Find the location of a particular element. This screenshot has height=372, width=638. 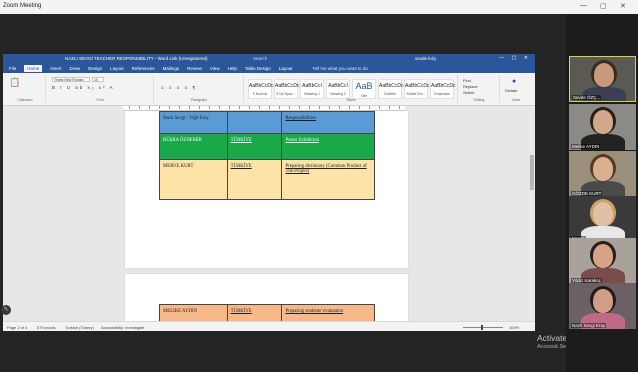

voice-group: ● Dictate Voice is located at coordinates (516, 89).